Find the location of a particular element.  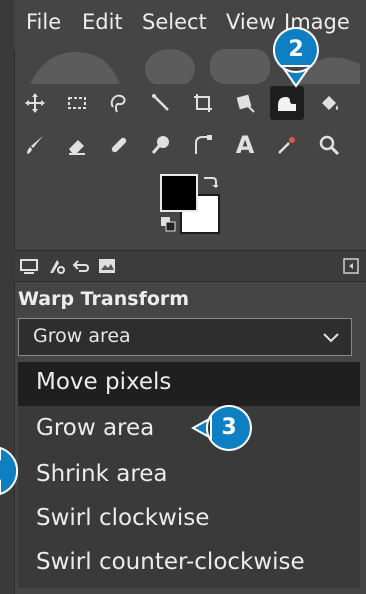

undo-history-tab-icon is located at coordinates (81, 266).